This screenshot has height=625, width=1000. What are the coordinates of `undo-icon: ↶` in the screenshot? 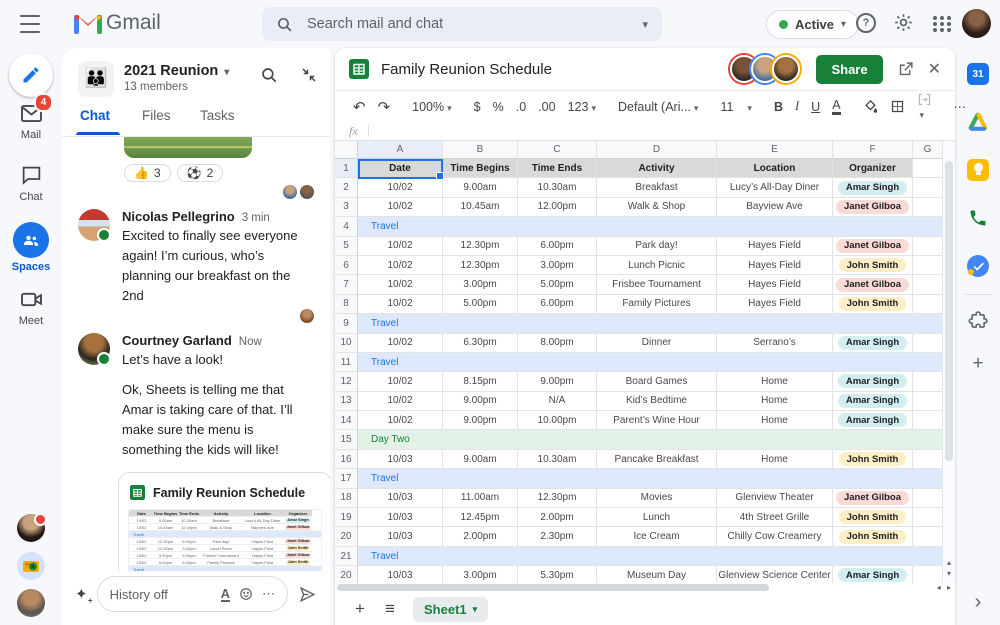 It's located at (359, 107).